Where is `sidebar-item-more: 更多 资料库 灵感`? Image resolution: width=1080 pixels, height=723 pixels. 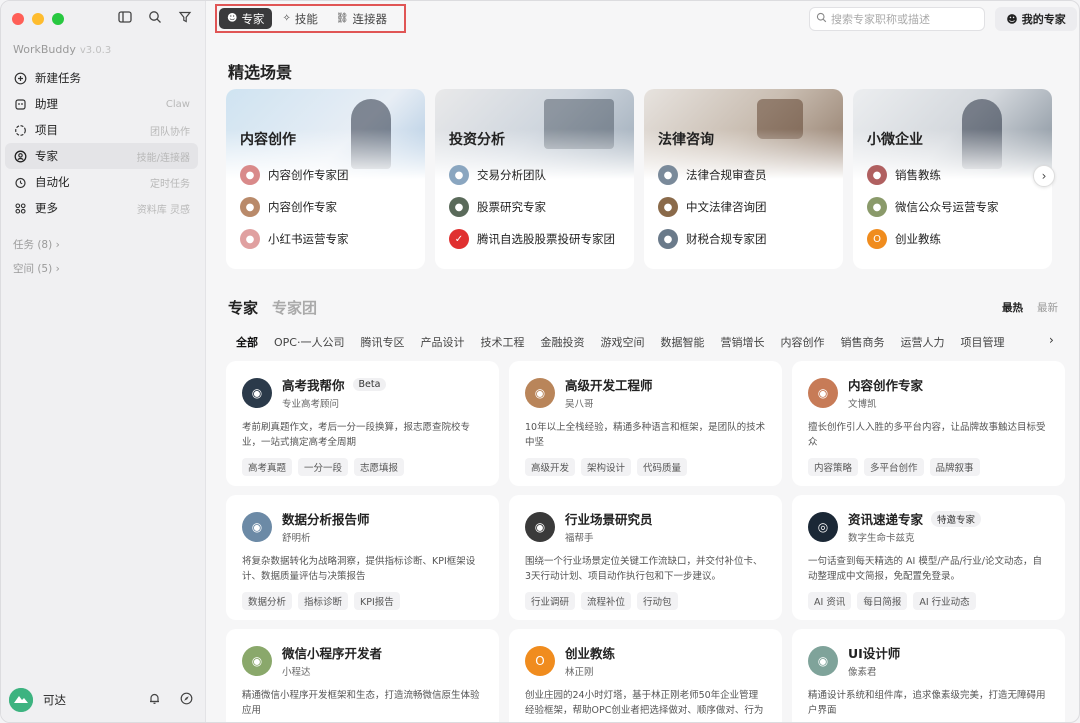
sidebar-item-more: 更多 资料库 灵感 is located at coordinates (101, 208).